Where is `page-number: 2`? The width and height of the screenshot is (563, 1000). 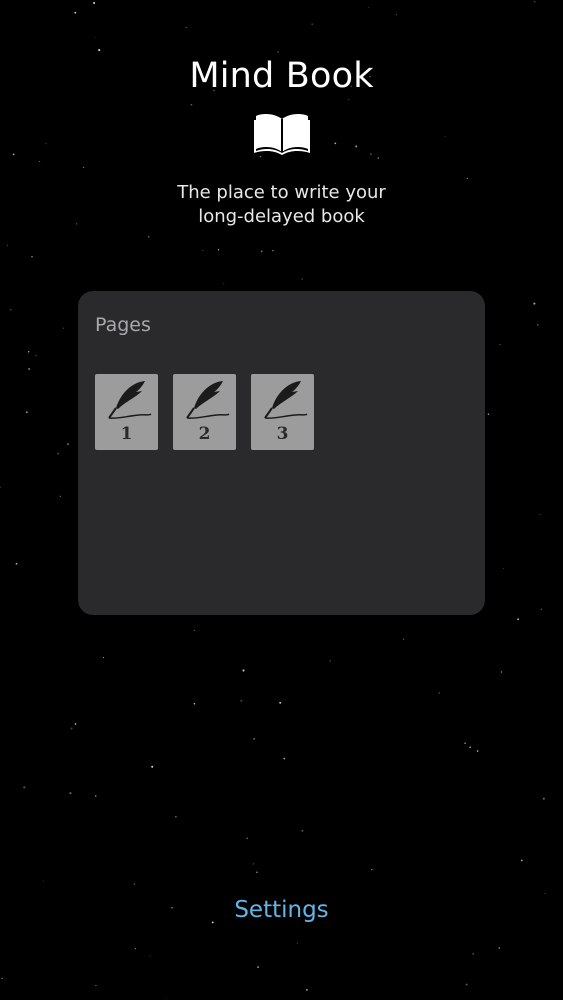
page-number: 2 is located at coordinates (204, 434).